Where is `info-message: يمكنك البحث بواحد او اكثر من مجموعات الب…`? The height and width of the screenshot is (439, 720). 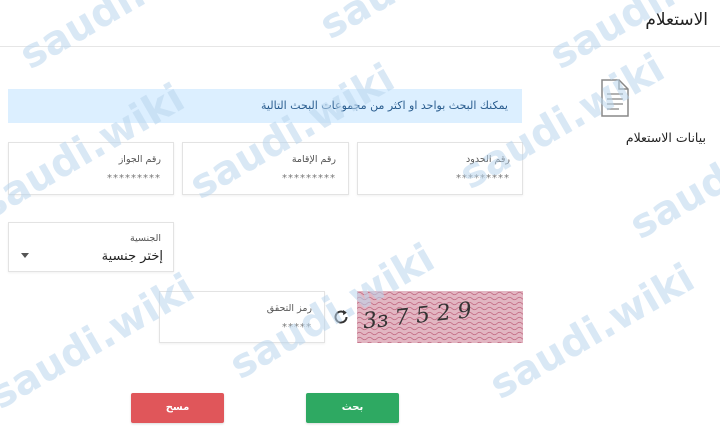 info-message: يمكنك البحث بواحد او اكثر من مجموعات الب… is located at coordinates (384, 105).